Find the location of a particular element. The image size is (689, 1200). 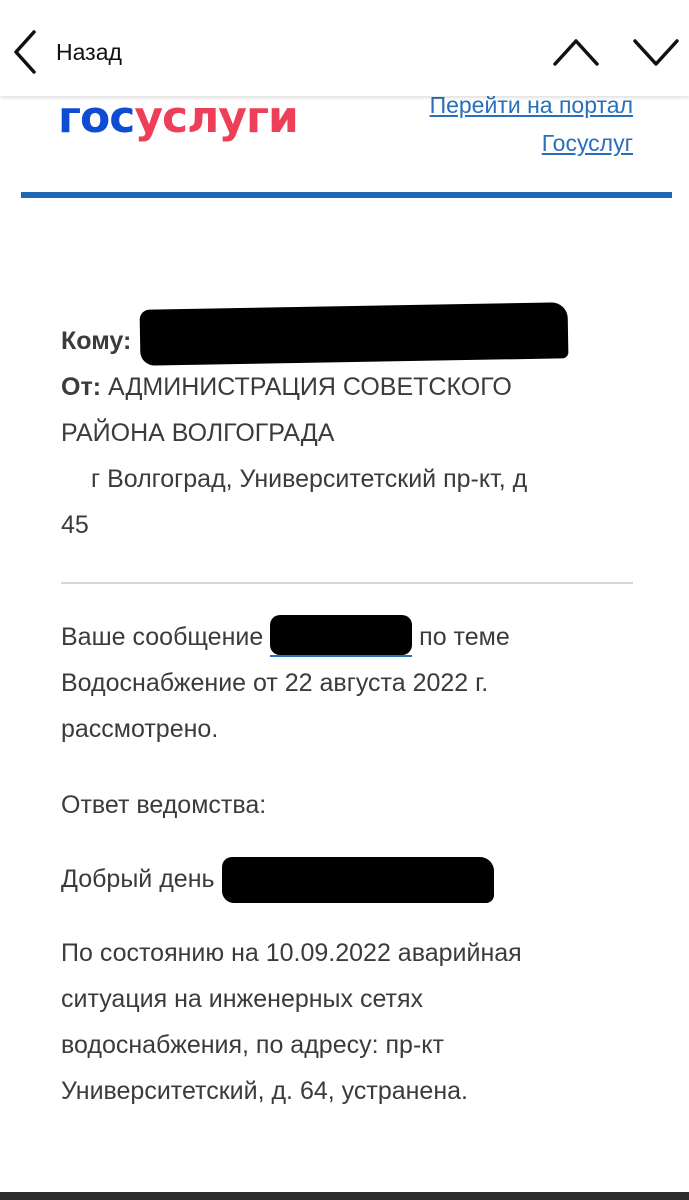

logo-part-uslugi: услуги is located at coordinates (216, 117).